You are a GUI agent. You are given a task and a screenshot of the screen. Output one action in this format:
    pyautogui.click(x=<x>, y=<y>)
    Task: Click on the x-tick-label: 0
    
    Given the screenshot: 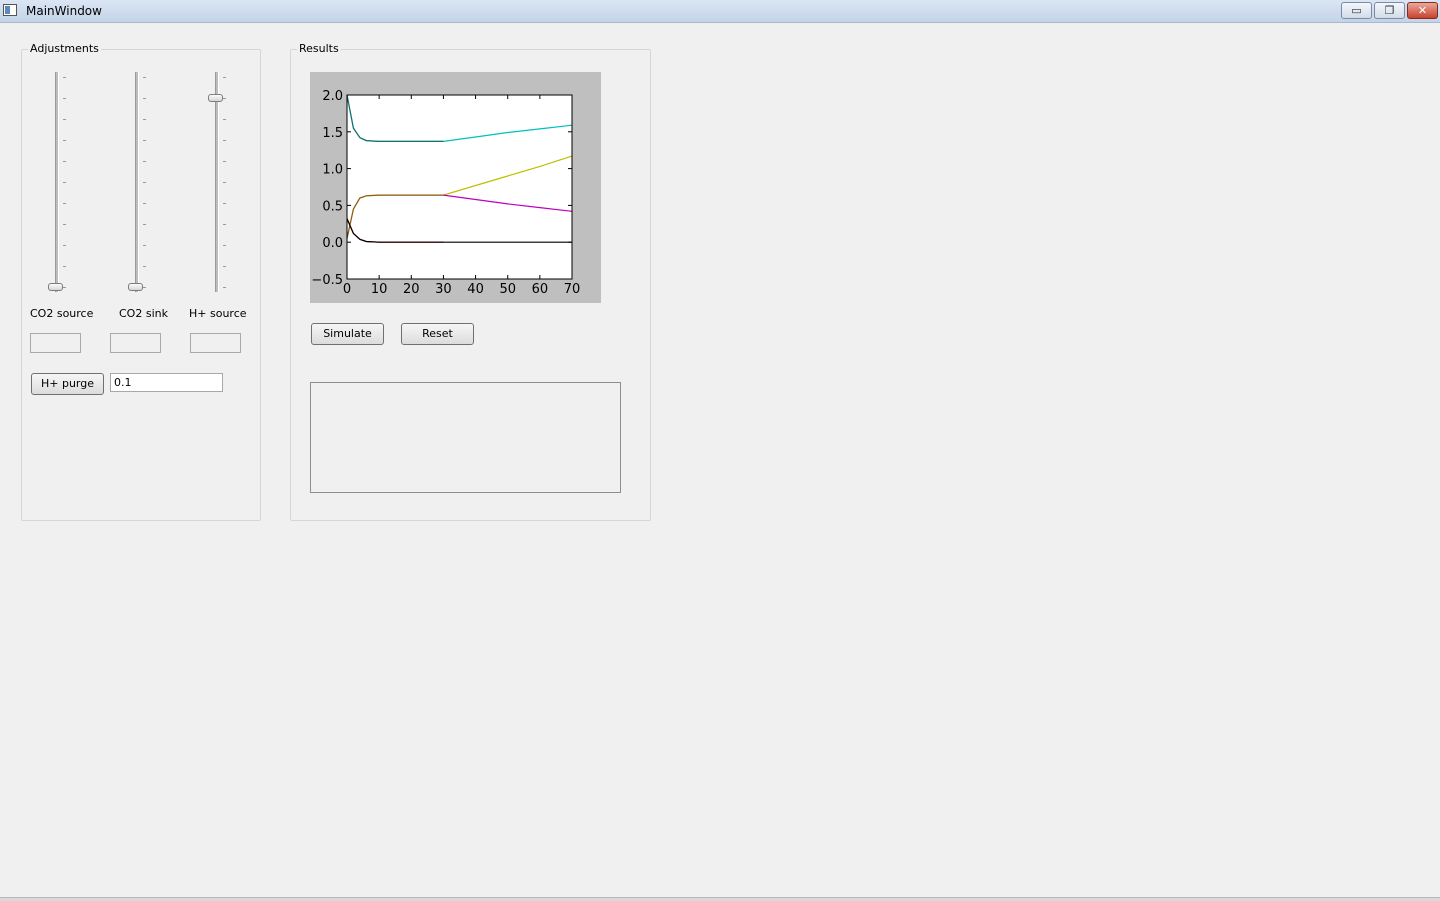 What is the action you would take?
    pyautogui.click(x=347, y=289)
    